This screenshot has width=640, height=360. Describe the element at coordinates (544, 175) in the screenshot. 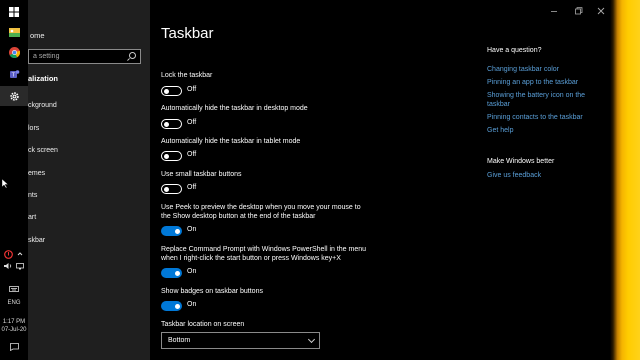

I see `feedback-link: Give us feedback` at that location.